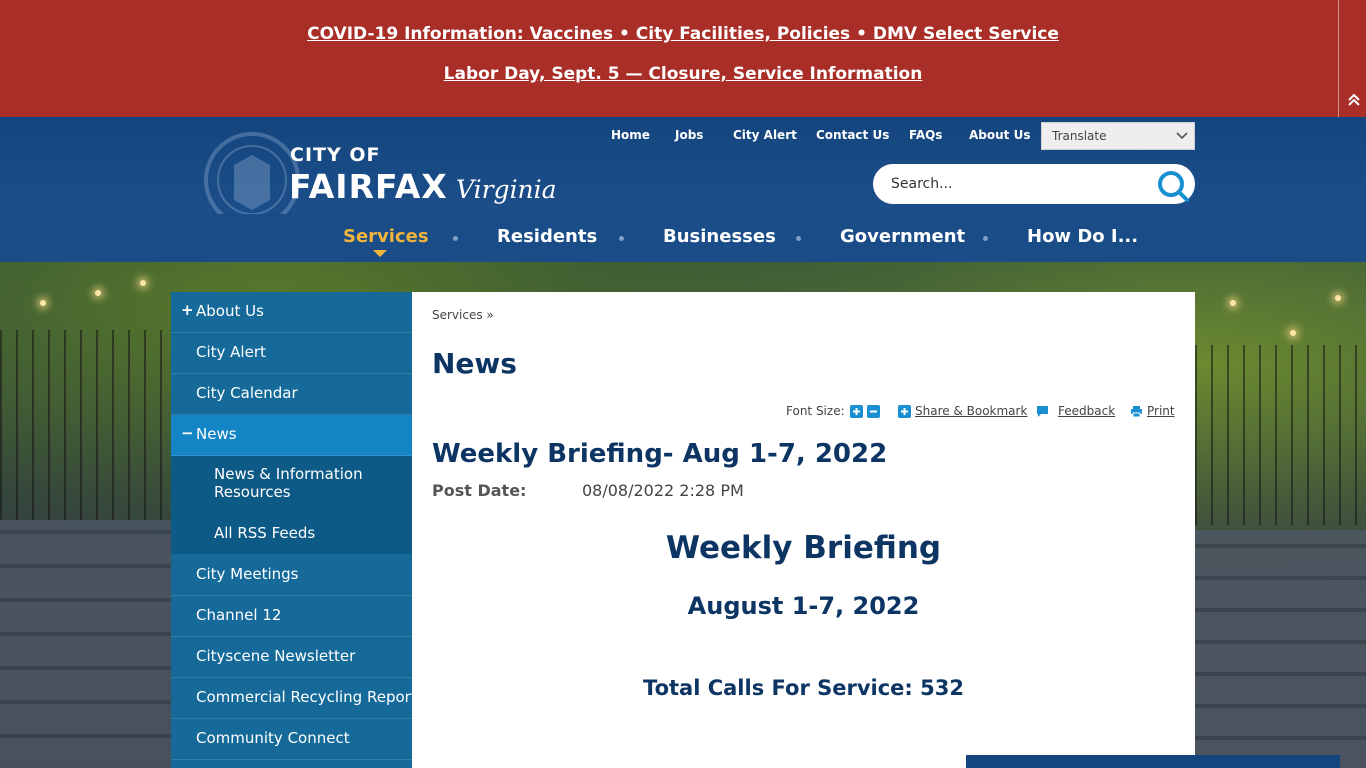  Describe the element at coordinates (380, 253) in the screenshot. I see `active-caret-icon` at that location.